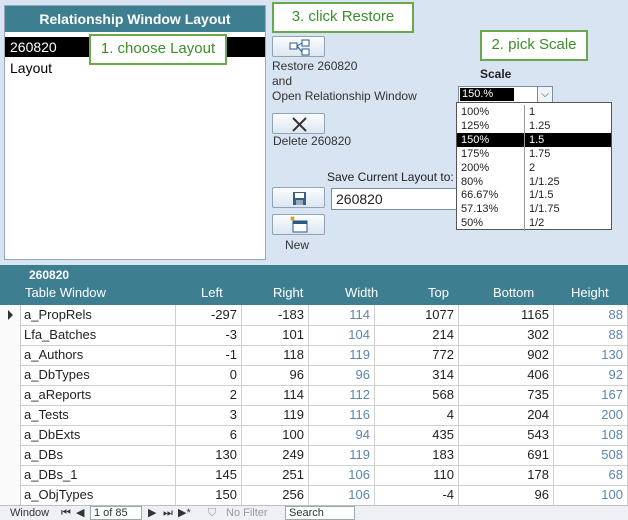  Describe the element at coordinates (534, 181) in the screenshot. I see `scale-option: 80% 1/1.25` at that location.